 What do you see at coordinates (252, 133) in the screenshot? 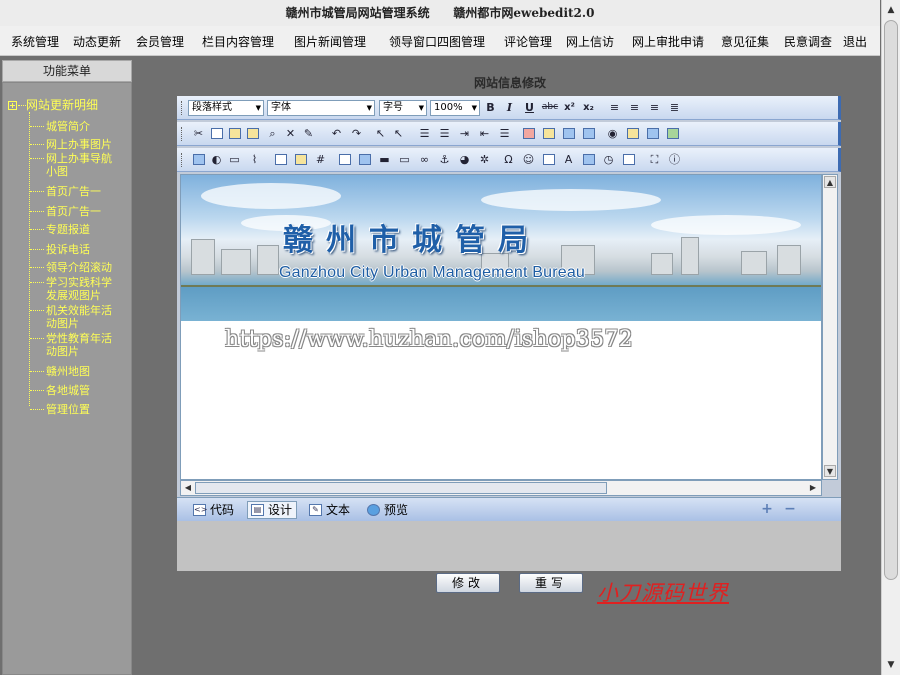
I see `paste-text-icon` at bounding box center [252, 133].